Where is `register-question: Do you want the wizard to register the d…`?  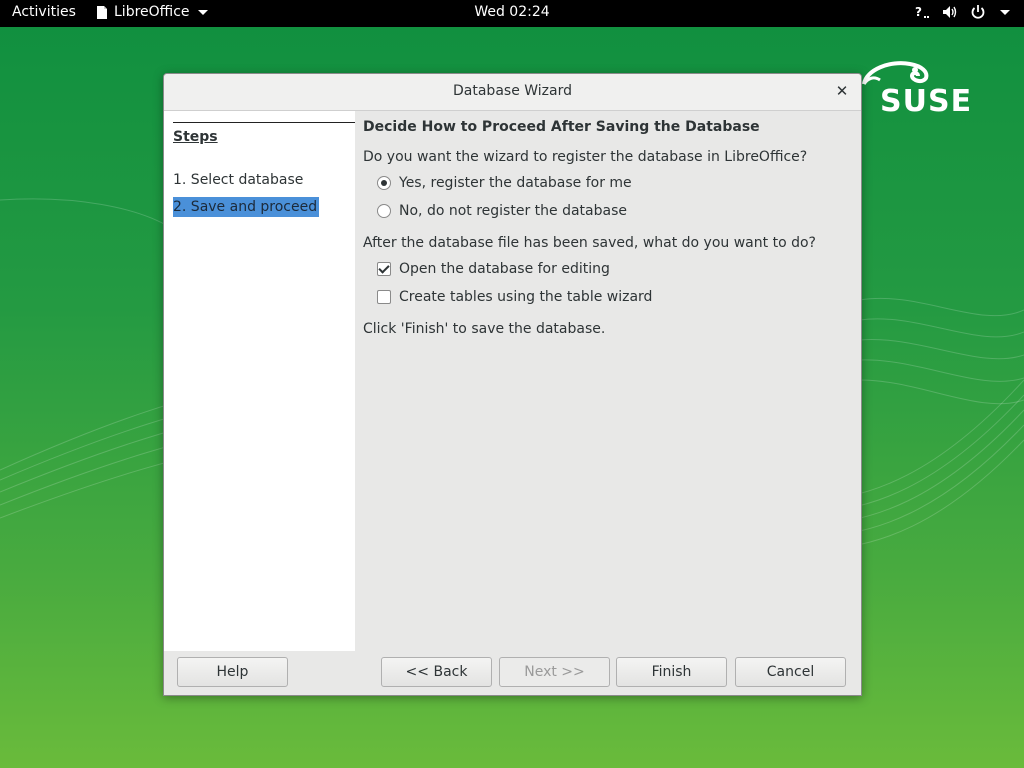 register-question: Do you want the wizard to register the d… is located at coordinates (585, 157).